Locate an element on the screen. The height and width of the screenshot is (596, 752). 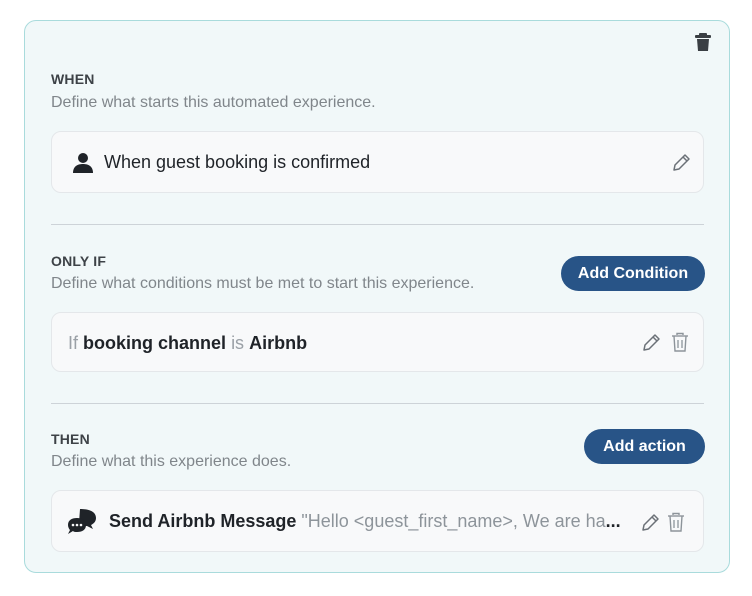
trash-icon is located at coordinates (703, 42).